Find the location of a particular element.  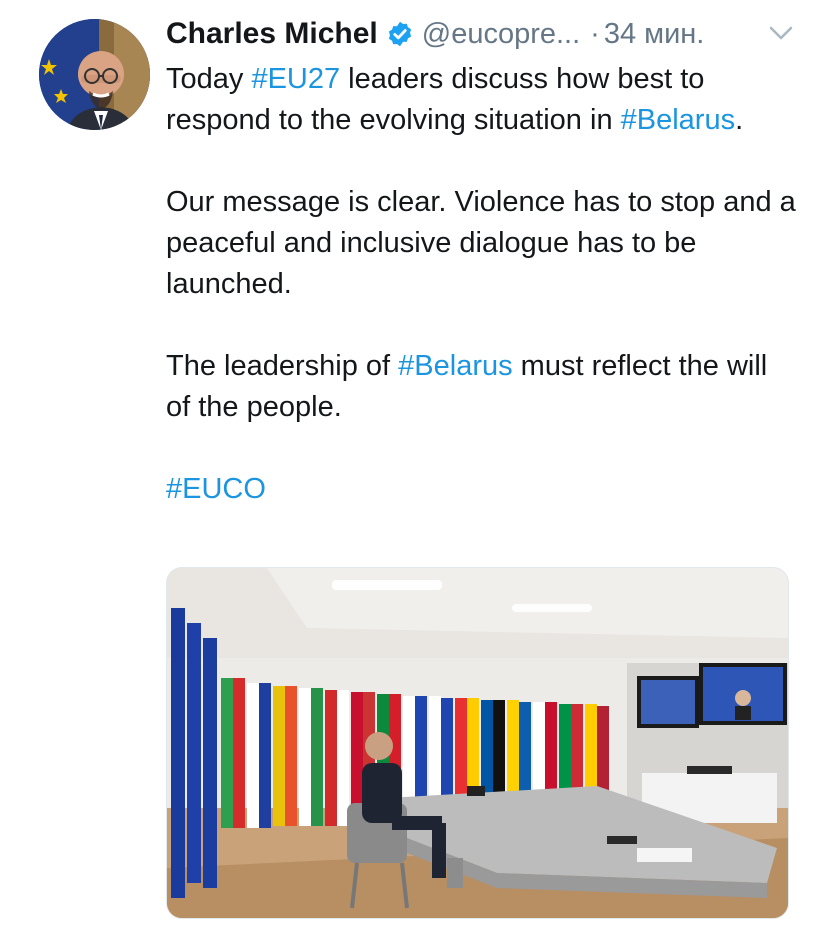

tweet-timestamp: 34 мин. is located at coordinates (654, 34).